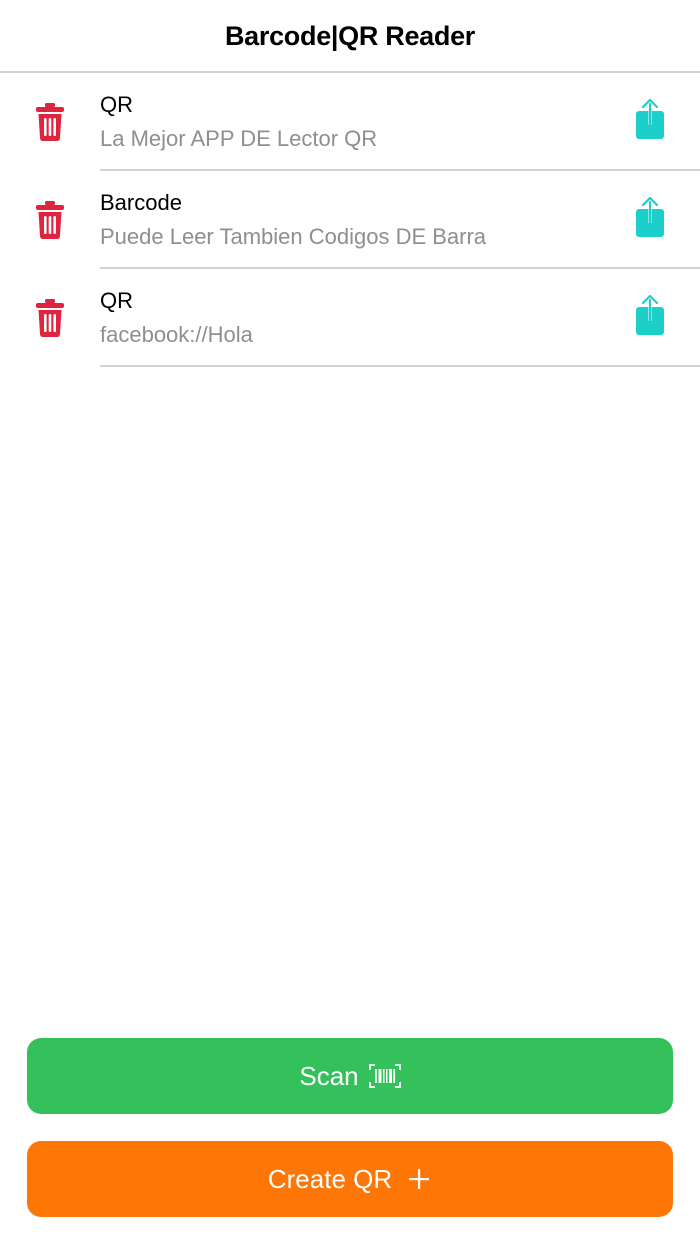  I want to click on create-qr-button: Create QR, so click(350, 1179).